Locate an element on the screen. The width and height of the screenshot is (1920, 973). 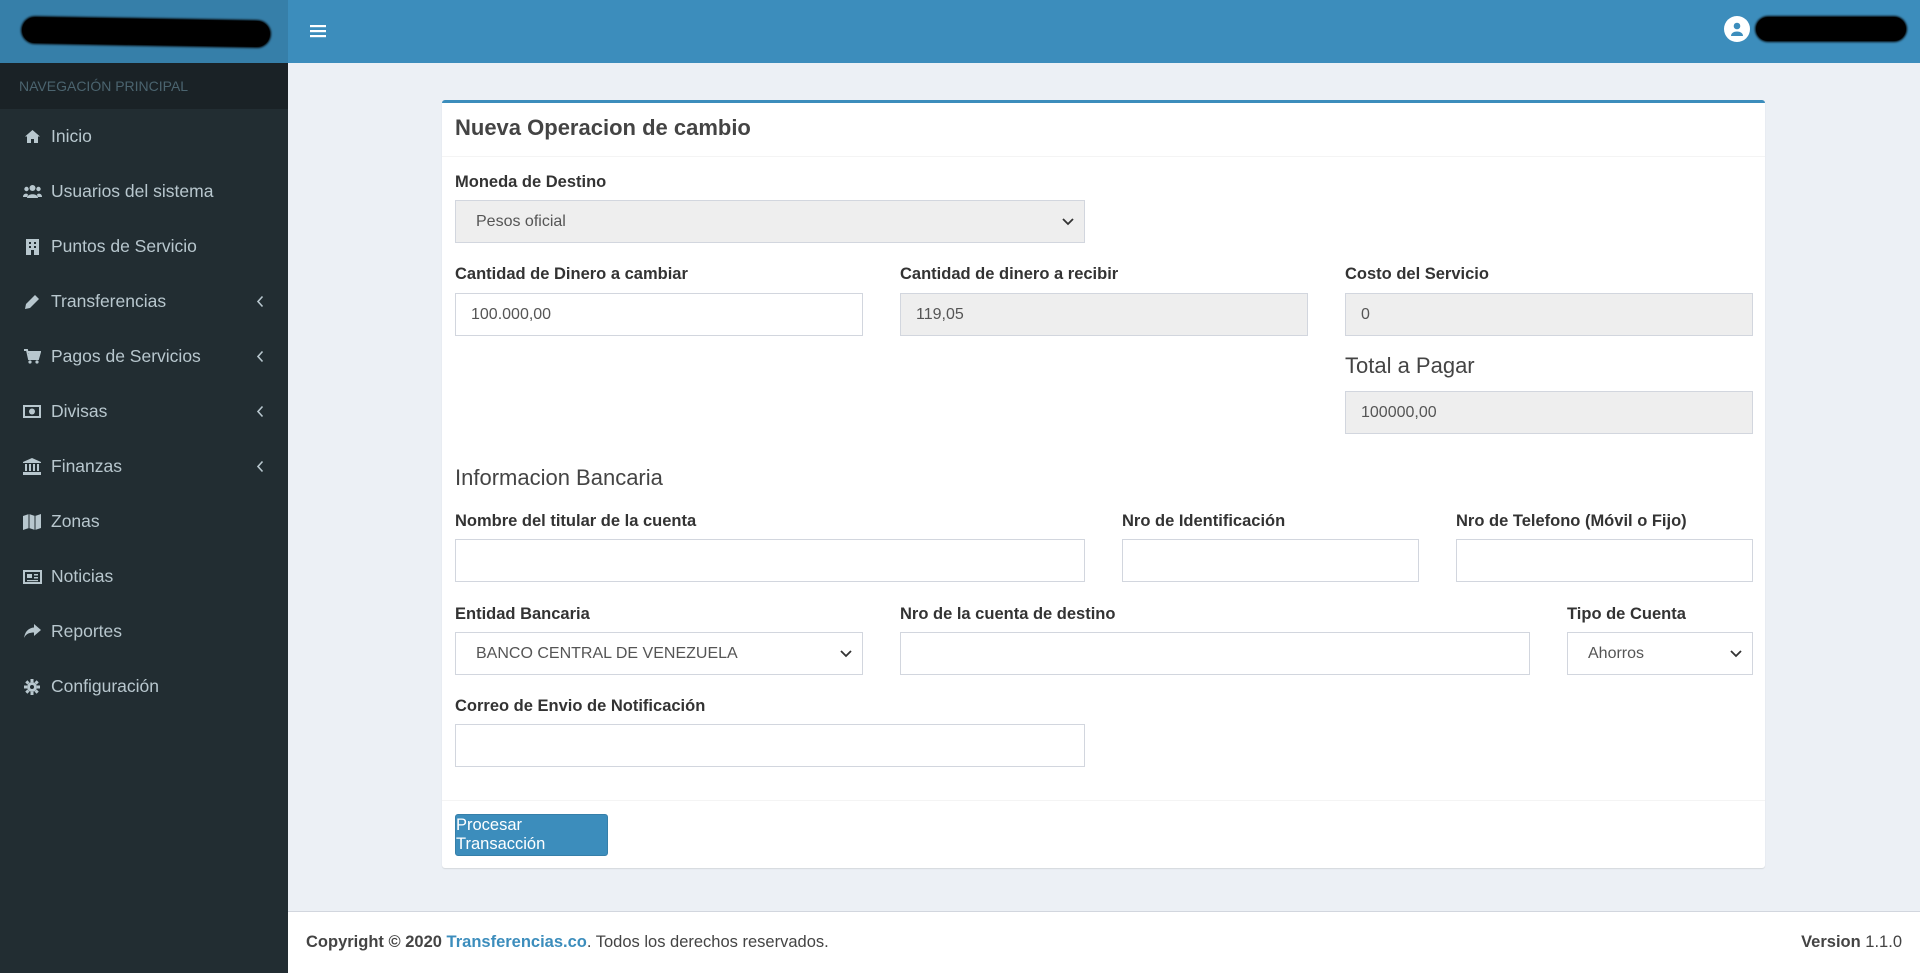
user-menu is located at coordinates (1815, 29).